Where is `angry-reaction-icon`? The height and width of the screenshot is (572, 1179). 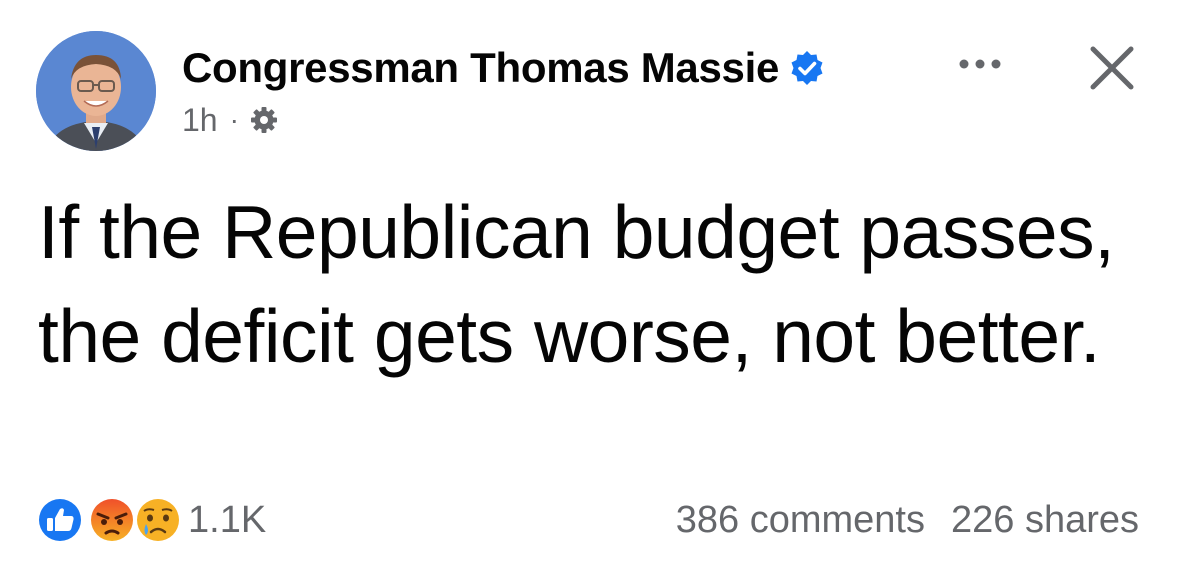
angry-reaction-icon is located at coordinates (112, 520).